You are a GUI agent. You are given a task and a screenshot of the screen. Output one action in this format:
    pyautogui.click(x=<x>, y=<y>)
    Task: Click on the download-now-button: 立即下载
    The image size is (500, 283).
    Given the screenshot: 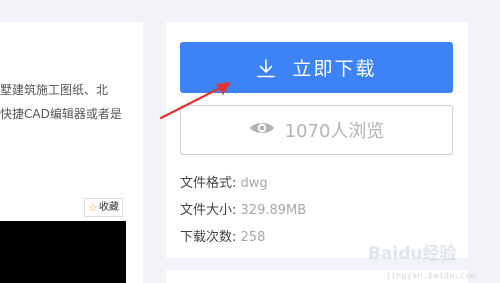 What is the action you would take?
    pyautogui.click(x=316, y=67)
    